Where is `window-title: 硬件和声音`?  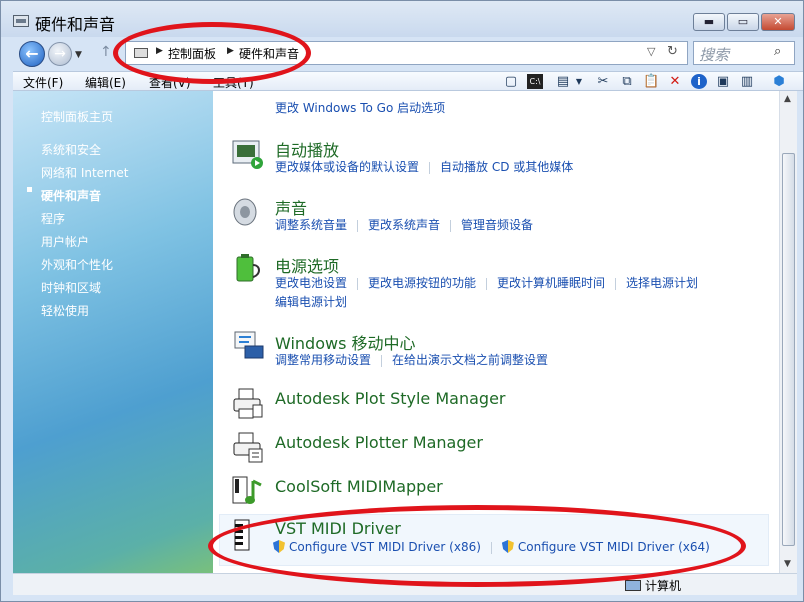 window-title: 硬件和声音 is located at coordinates (75, 24).